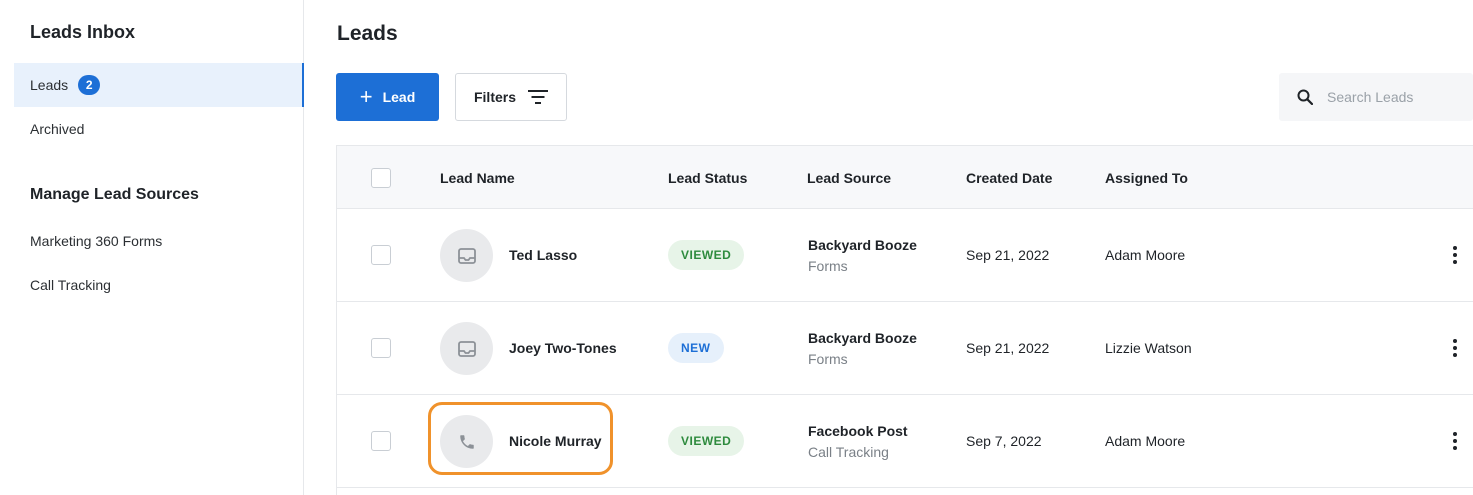 The image size is (1473, 495). Describe the element at coordinates (707, 178) in the screenshot. I see `column-header-lead-status: Lead Status` at that location.